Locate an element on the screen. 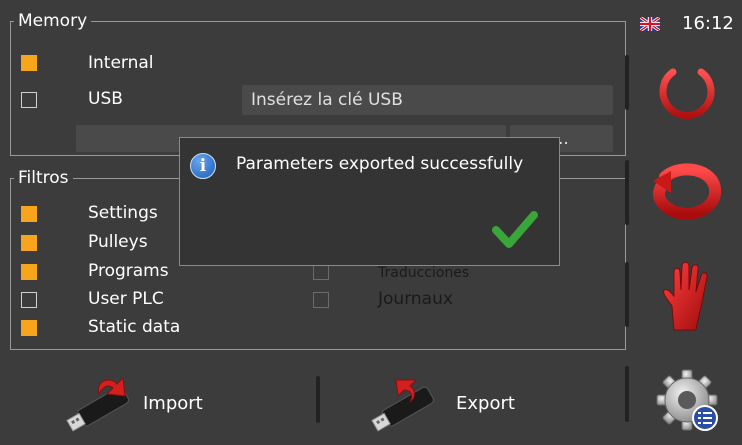 The height and width of the screenshot is (445, 742). usb-status-text: Insérez la clé USB is located at coordinates (327, 100).